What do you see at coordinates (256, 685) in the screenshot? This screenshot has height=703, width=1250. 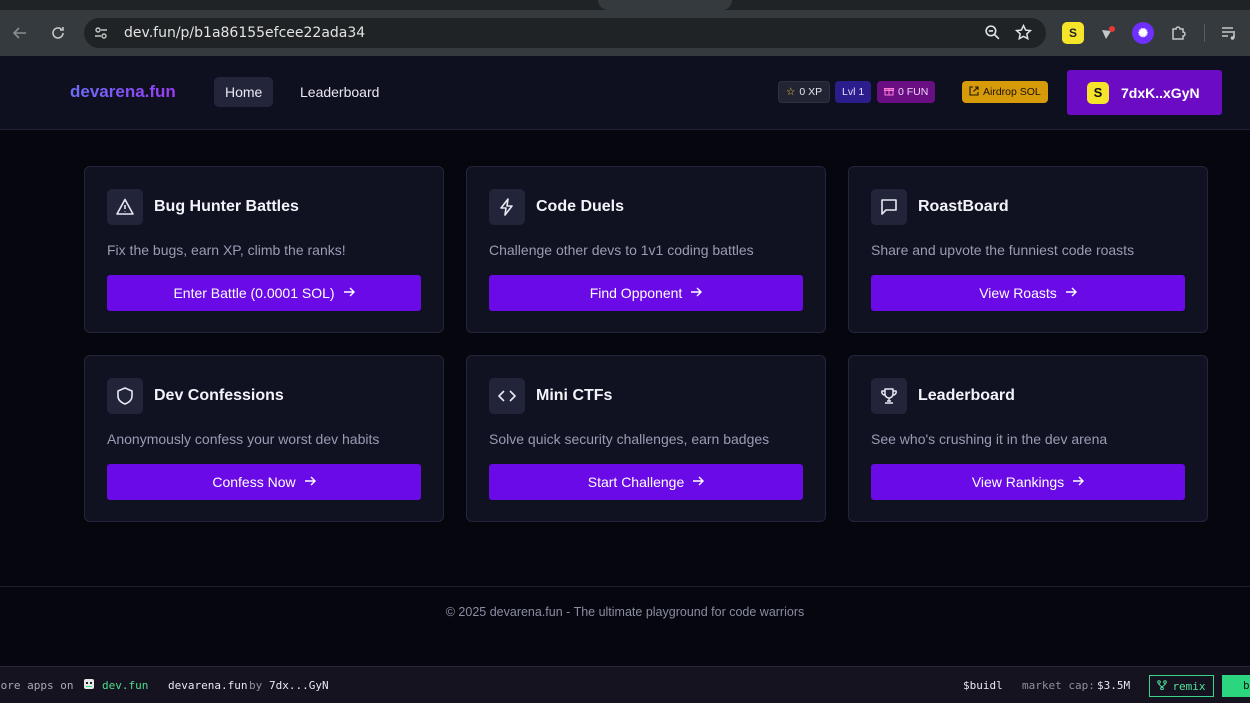 I see `by-text: by` at bounding box center [256, 685].